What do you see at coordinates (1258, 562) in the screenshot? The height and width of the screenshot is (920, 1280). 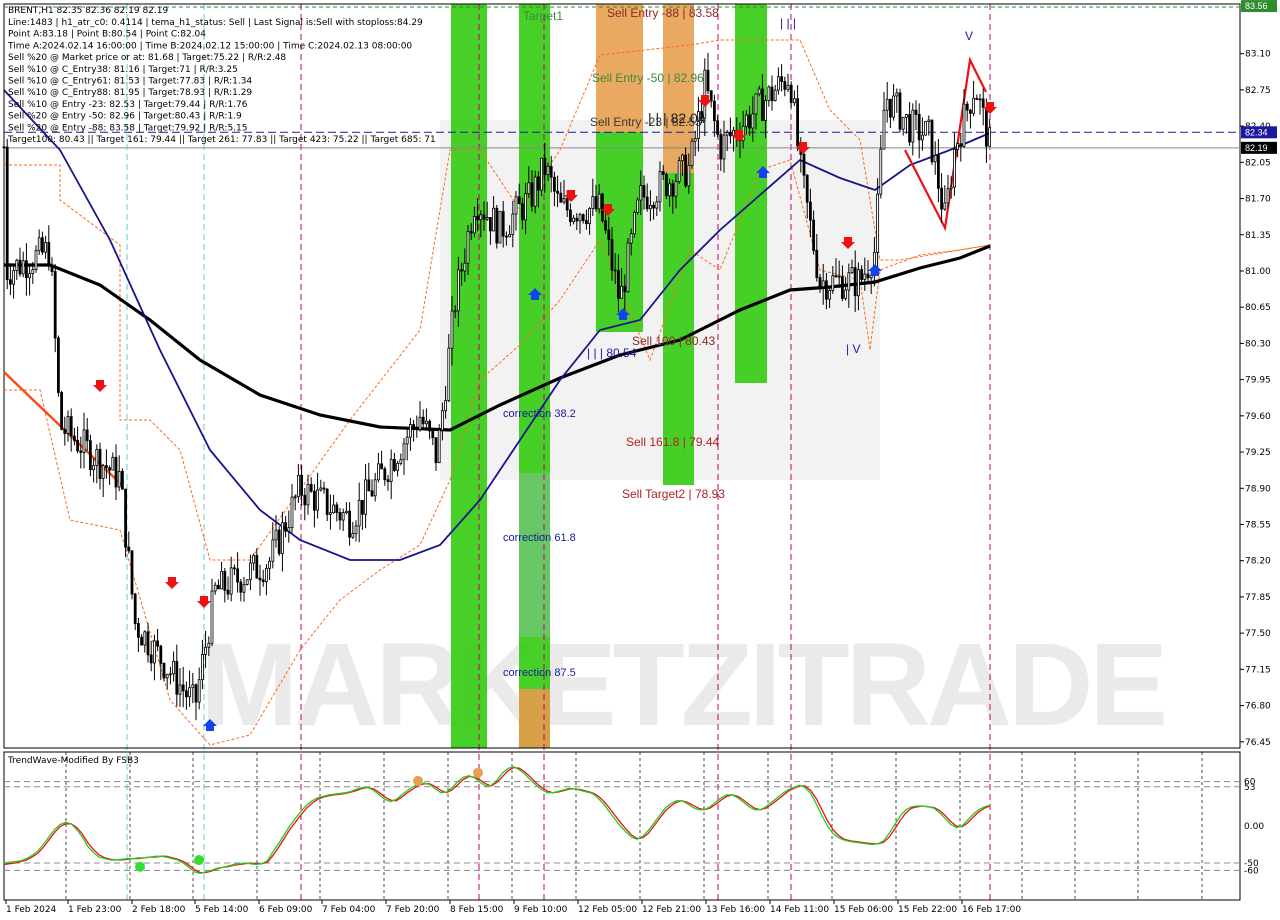 I see `y-tick-label: 78.20` at bounding box center [1258, 562].